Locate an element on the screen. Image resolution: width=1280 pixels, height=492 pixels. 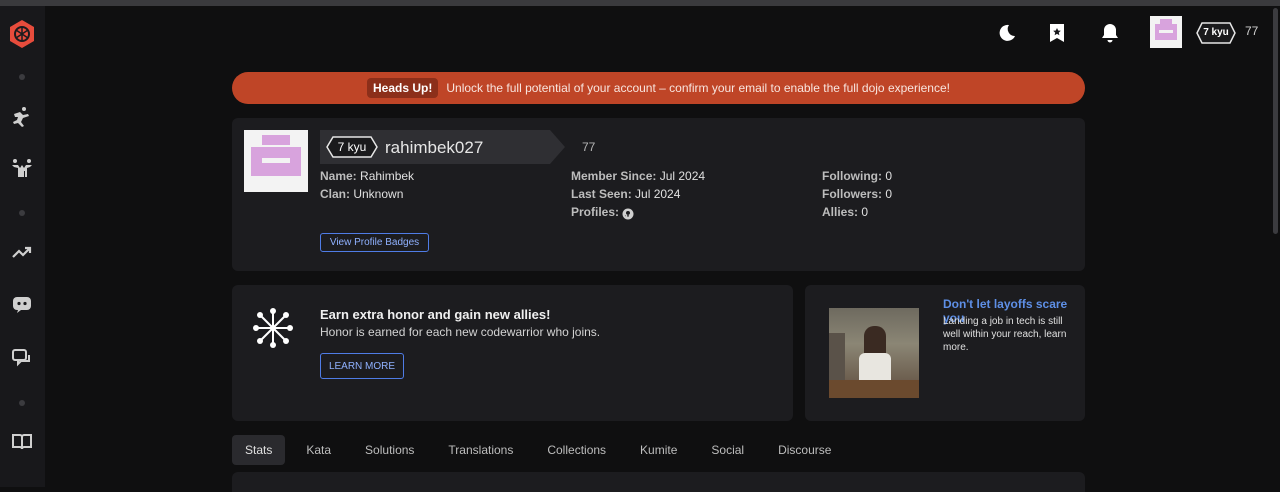
tab-stats: Stats is located at coordinates (259, 450).